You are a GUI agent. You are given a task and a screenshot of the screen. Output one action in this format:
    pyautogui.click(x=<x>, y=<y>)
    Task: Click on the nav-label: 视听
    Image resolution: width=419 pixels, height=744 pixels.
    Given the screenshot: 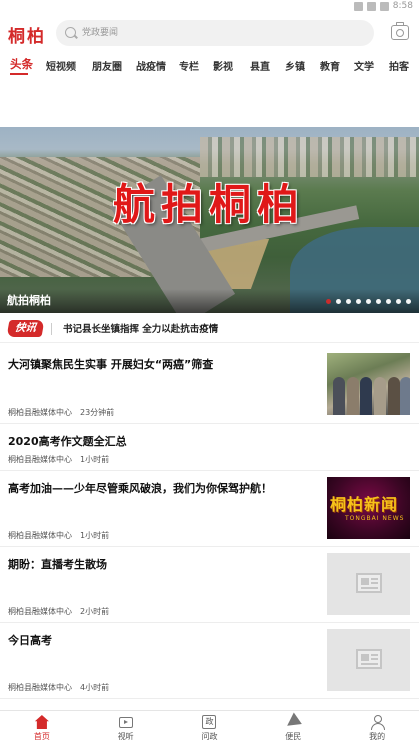 What is the action you would take?
    pyautogui.click(x=125, y=736)
    